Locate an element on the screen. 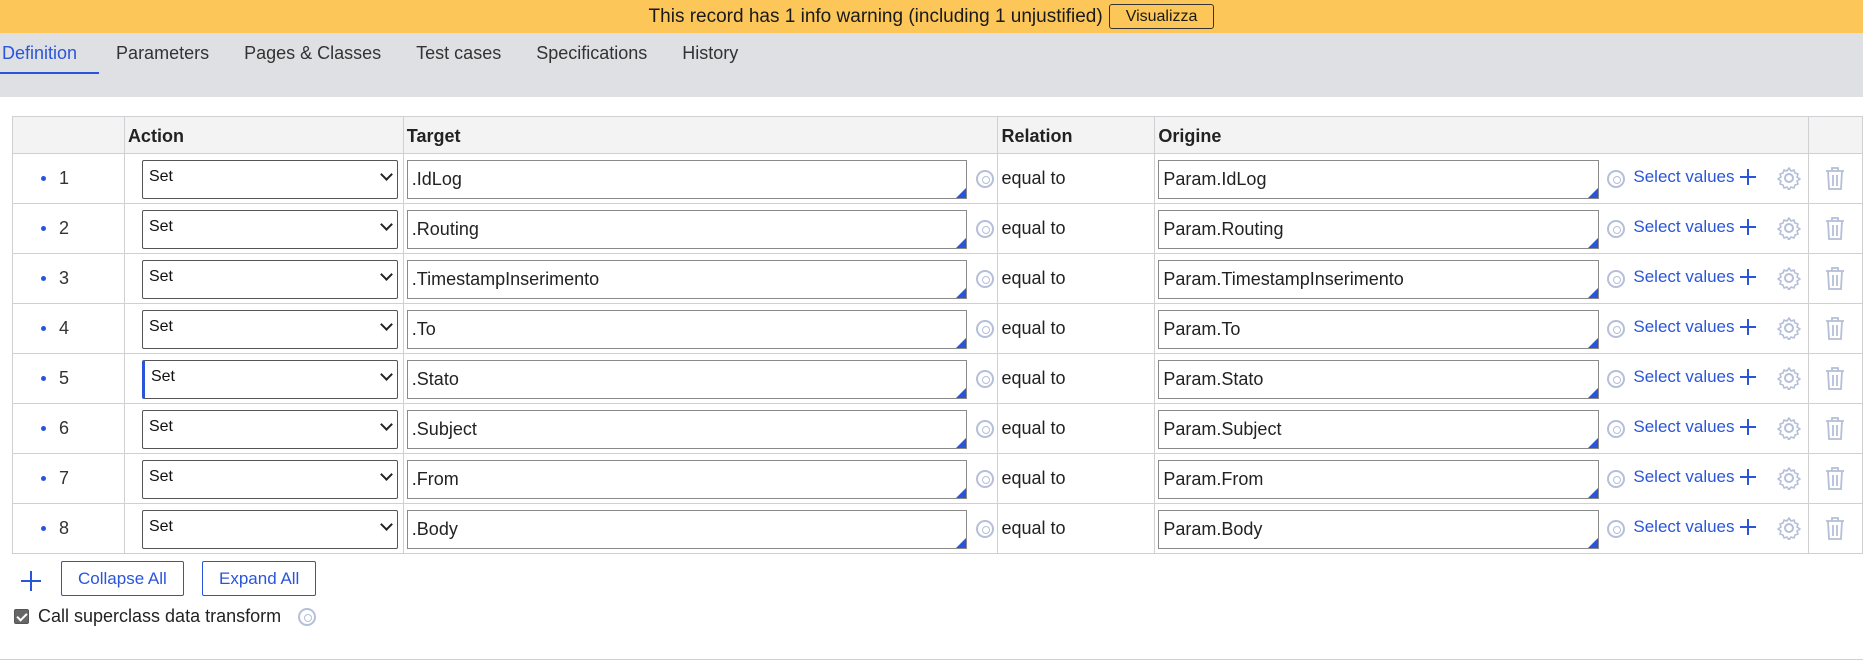  tab-specifications: Specifications is located at coordinates (592, 53).